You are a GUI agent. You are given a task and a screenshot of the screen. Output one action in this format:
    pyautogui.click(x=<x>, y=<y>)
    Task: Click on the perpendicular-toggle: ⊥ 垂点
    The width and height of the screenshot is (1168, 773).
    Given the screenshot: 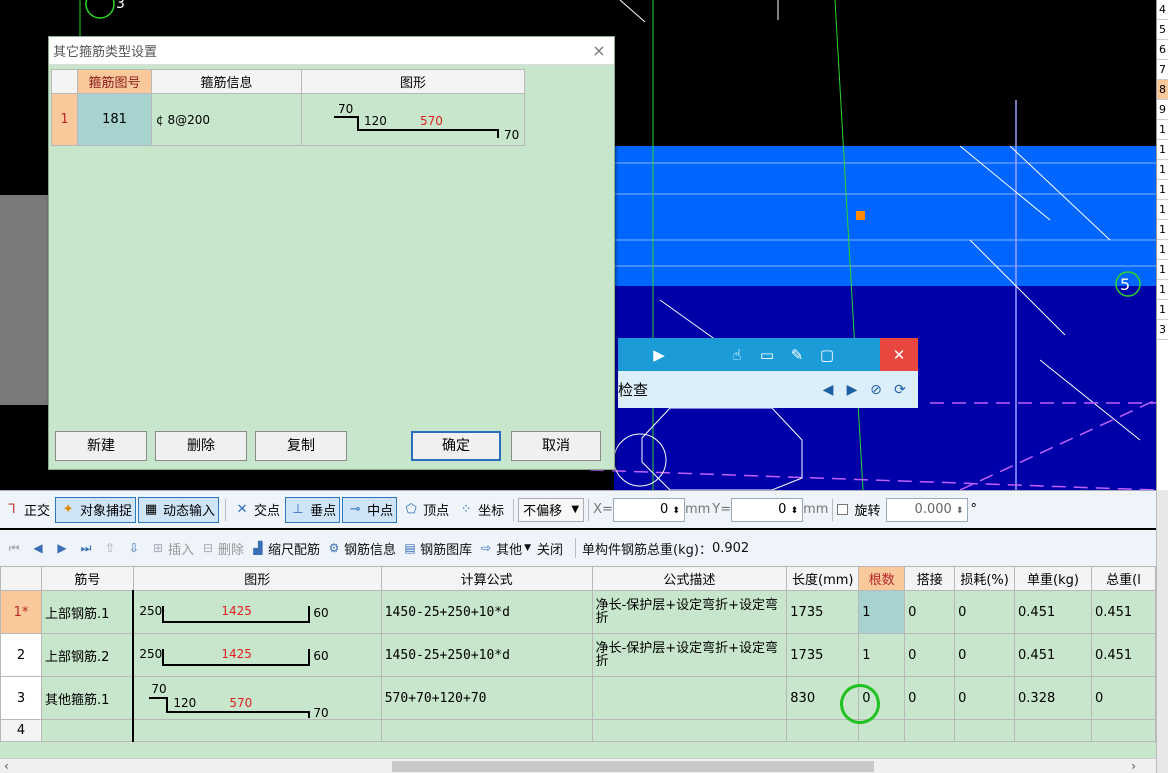 What is the action you would take?
    pyautogui.click(x=313, y=509)
    